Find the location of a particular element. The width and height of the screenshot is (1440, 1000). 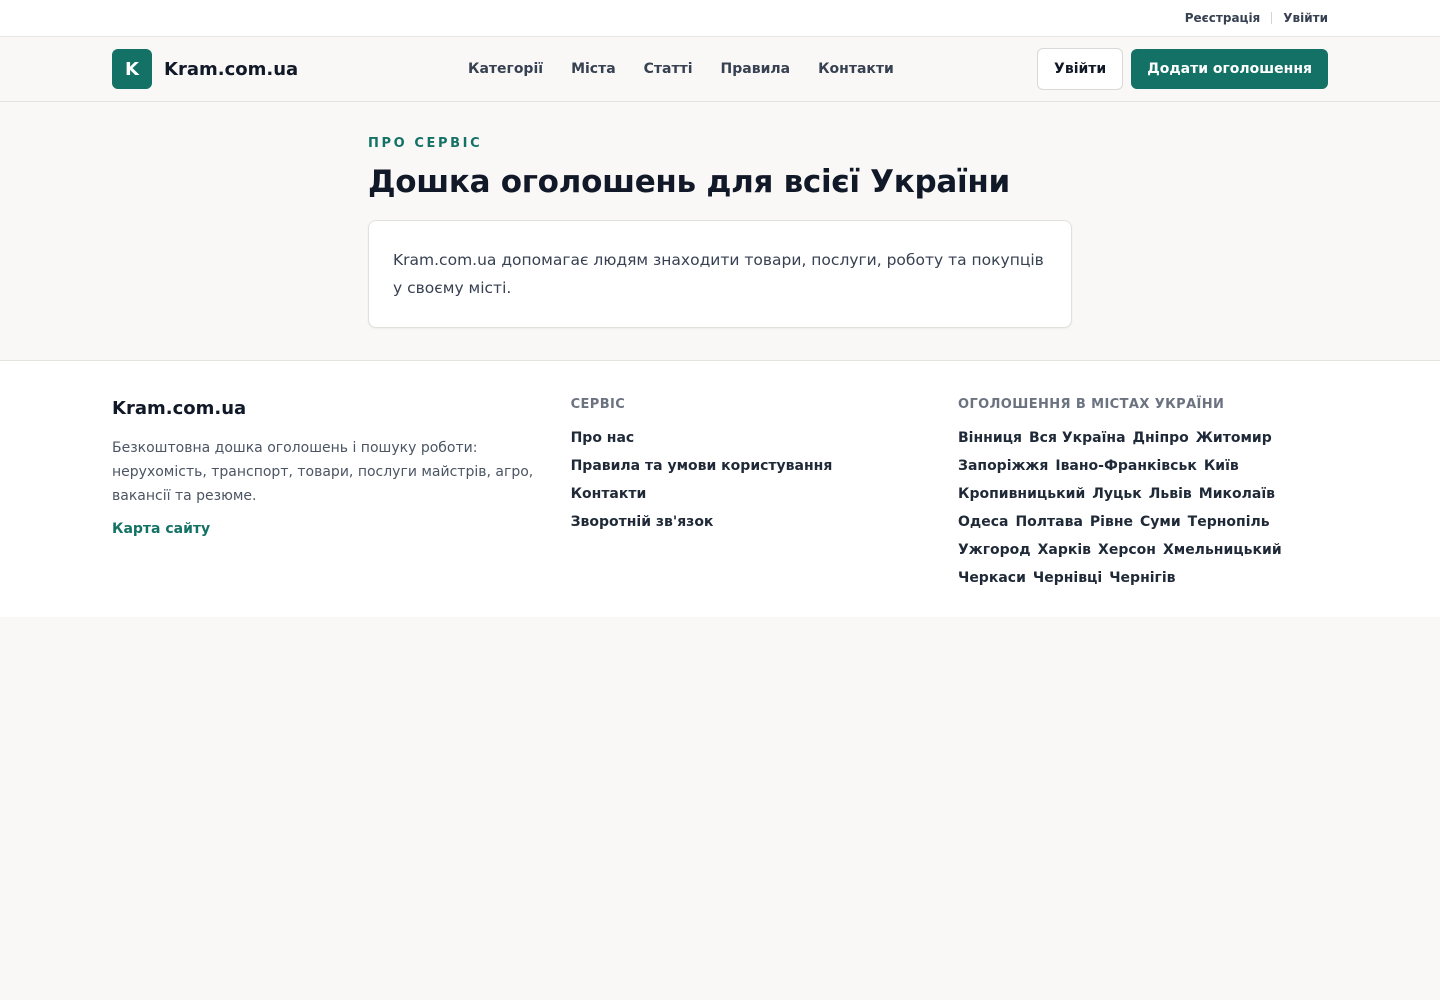

city-link: Черкаси is located at coordinates (992, 578).